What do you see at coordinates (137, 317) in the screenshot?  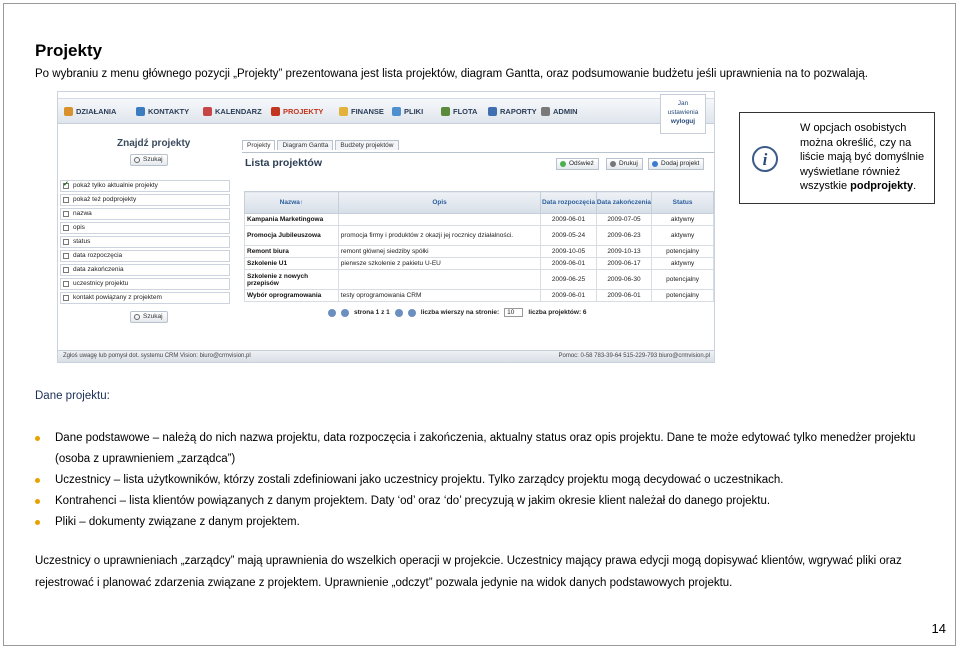 I see `search-icon` at bounding box center [137, 317].